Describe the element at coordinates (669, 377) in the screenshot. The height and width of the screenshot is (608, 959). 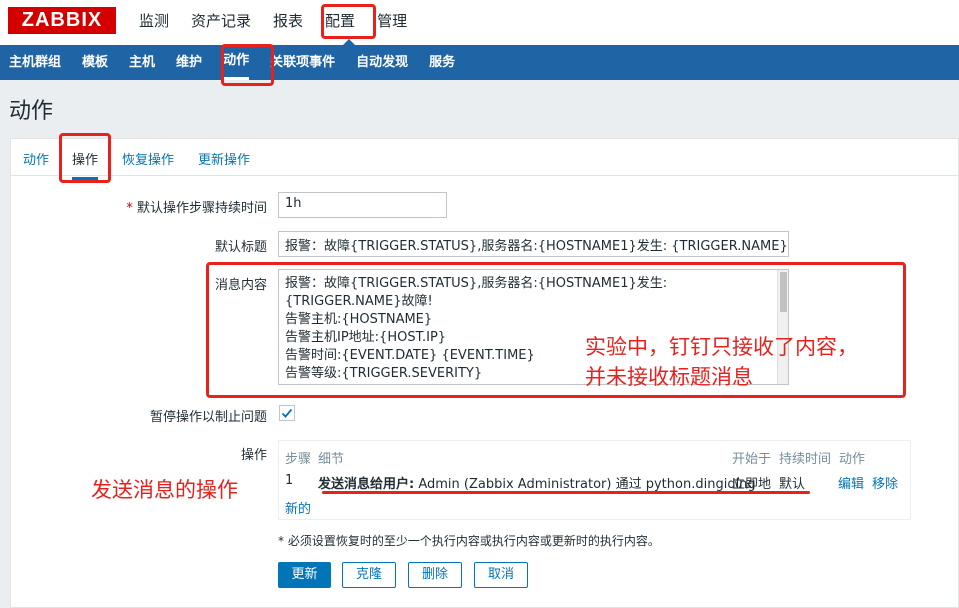
I see `annotation-message-line2: 并未接收标题消息` at that location.